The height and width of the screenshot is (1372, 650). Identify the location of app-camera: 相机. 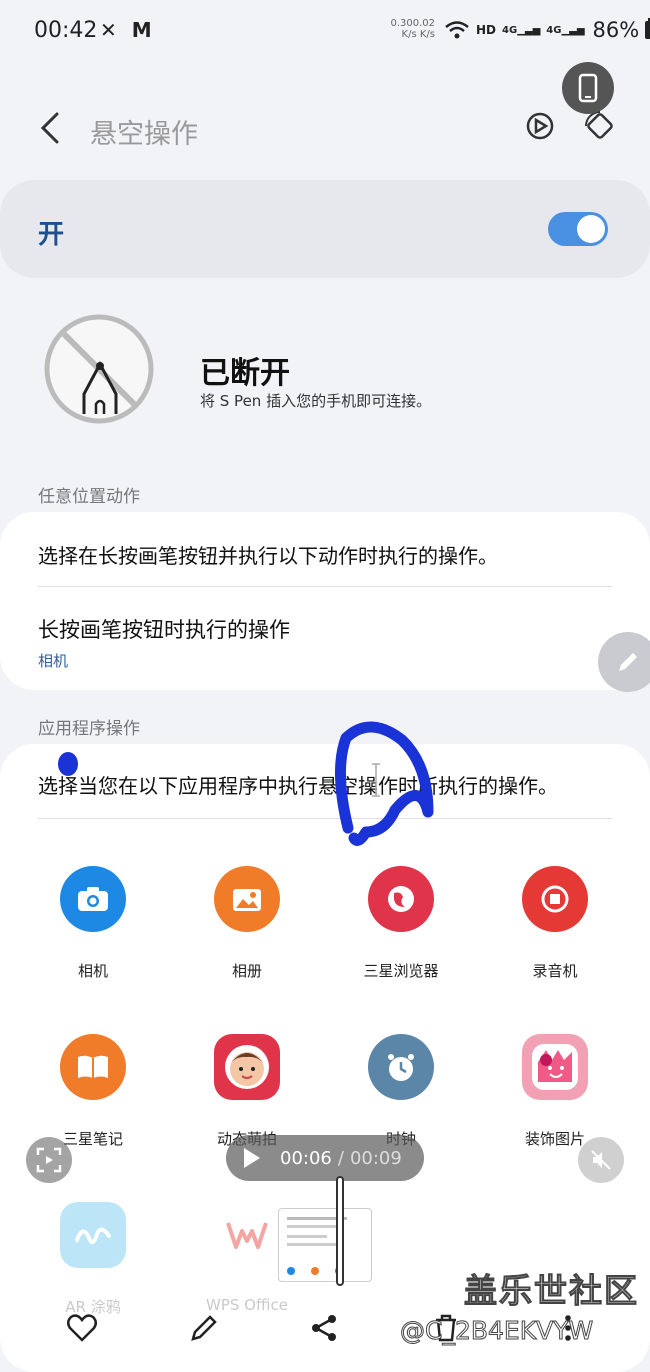
(93, 923).